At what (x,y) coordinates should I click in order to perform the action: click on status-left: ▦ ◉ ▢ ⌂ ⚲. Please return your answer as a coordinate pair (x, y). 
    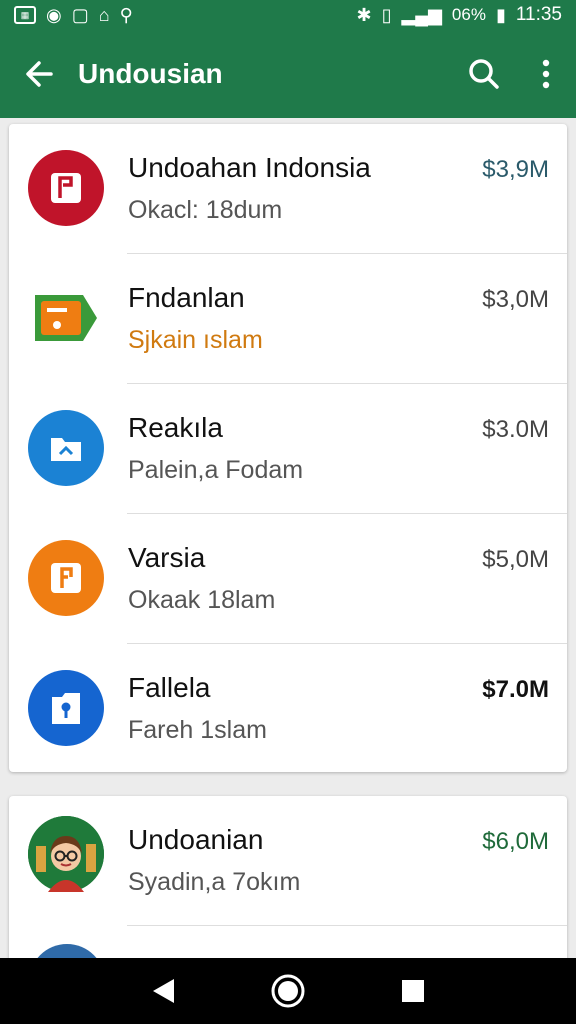
    Looking at the image, I should click on (73, 15).